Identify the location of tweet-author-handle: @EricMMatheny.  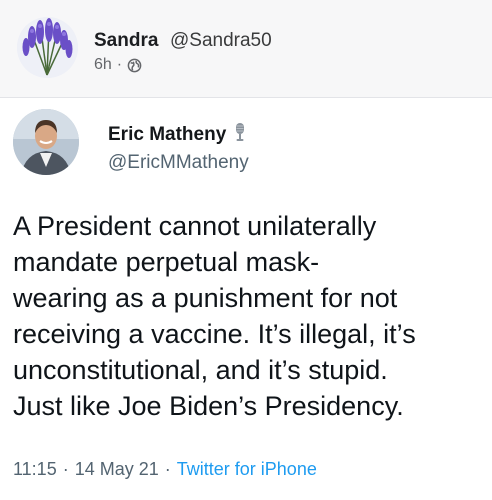
(178, 163).